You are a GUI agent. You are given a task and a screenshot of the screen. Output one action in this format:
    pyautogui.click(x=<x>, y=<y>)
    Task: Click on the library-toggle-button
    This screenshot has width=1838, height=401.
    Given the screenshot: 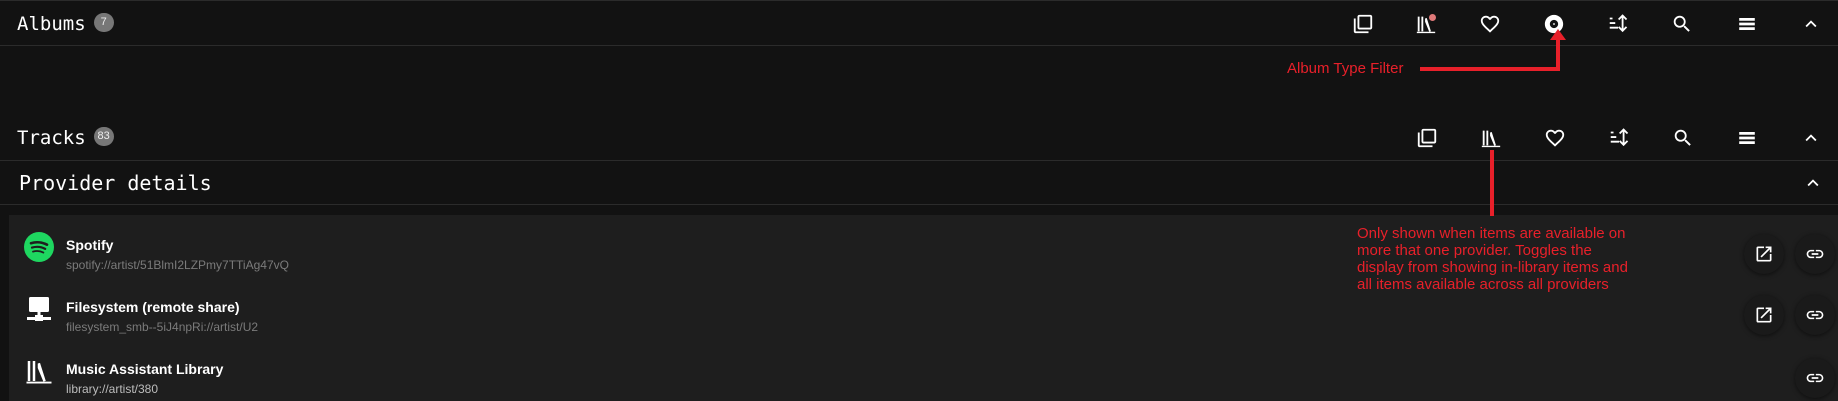 What is the action you would take?
    pyautogui.click(x=1426, y=24)
    